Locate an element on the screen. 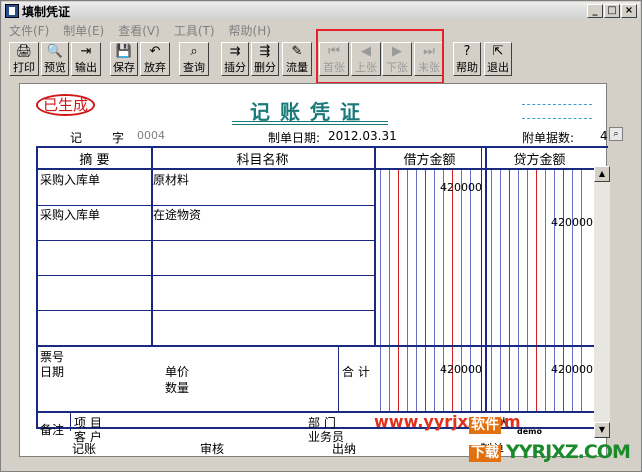 Image resolution: width=642 pixels, height=472 pixels. toolbar-button-delete-row: ⇶ 删分 is located at coordinates (265, 59).